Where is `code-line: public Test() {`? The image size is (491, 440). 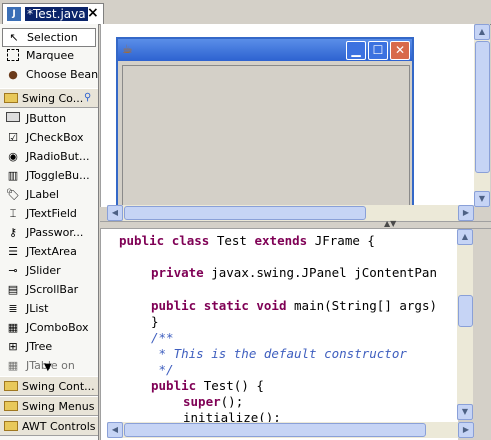
code-line: public Test() { is located at coordinates (207, 385).